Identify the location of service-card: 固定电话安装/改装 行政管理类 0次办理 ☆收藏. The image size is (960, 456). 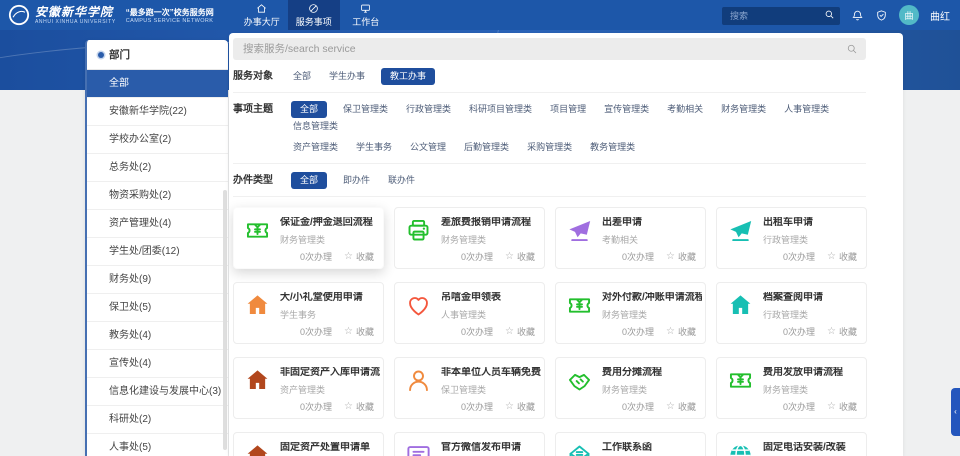
(791, 444).